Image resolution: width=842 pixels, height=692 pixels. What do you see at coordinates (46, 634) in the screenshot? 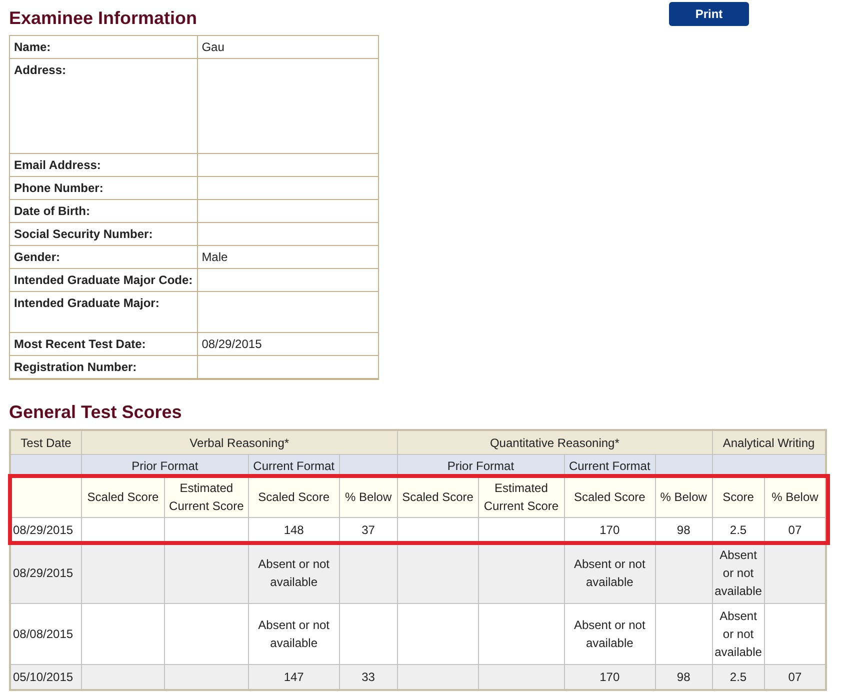
I see `table-cell: 08/08/2015` at bounding box center [46, 634].